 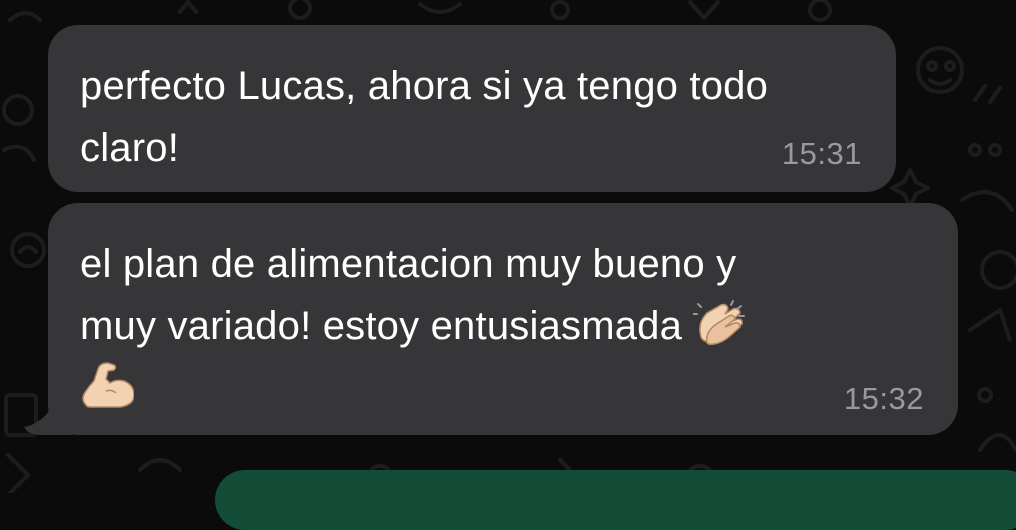 I want to click on message-bubble-outgoing, so click(x=615, y=500).